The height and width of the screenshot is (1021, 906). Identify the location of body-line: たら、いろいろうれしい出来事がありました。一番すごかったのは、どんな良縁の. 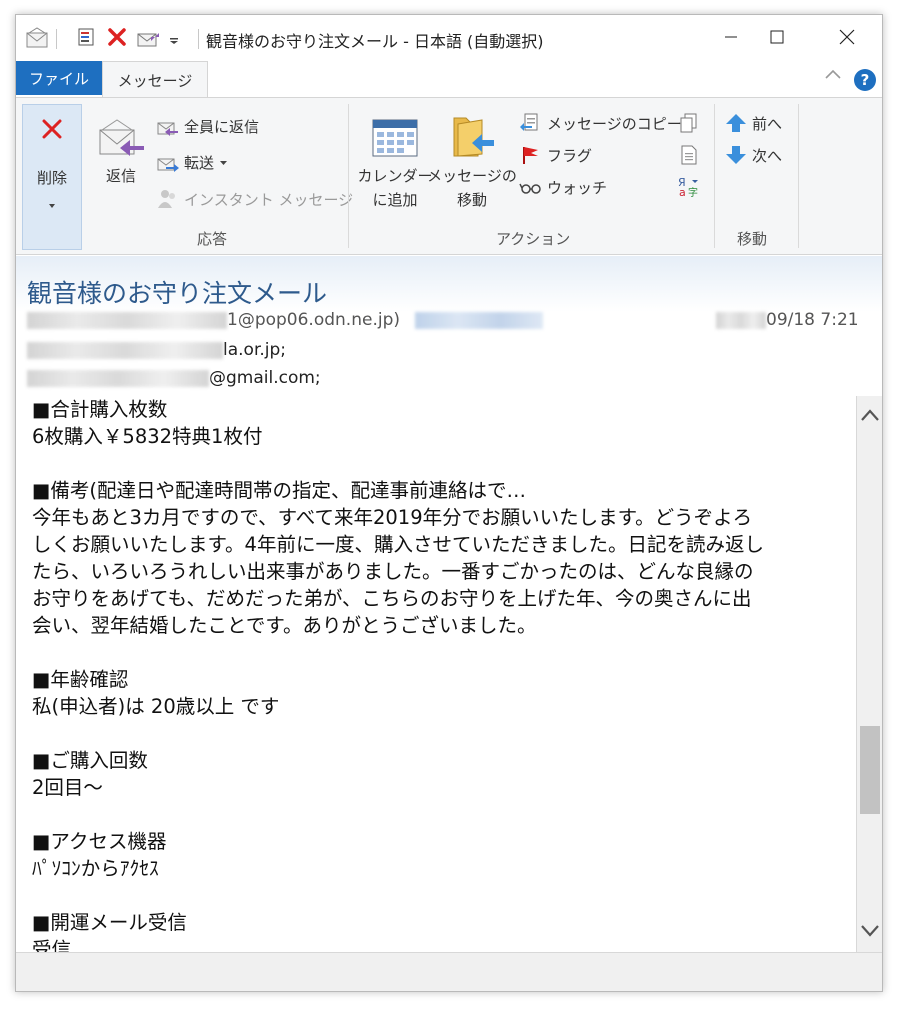
(393, 571).